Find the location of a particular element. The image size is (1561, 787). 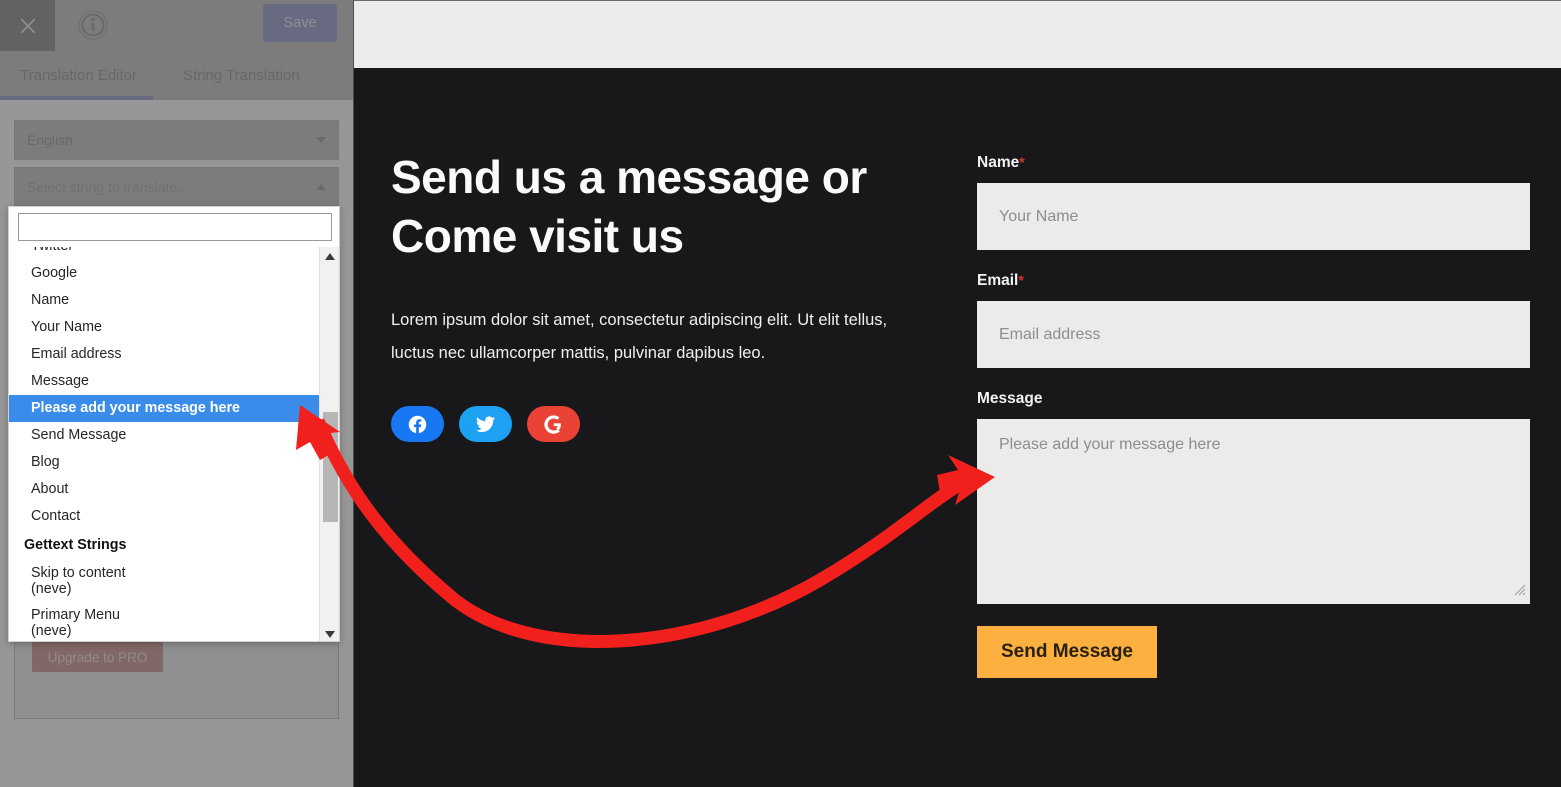

scrollbar-thumb is located at coordinates (330, 467).